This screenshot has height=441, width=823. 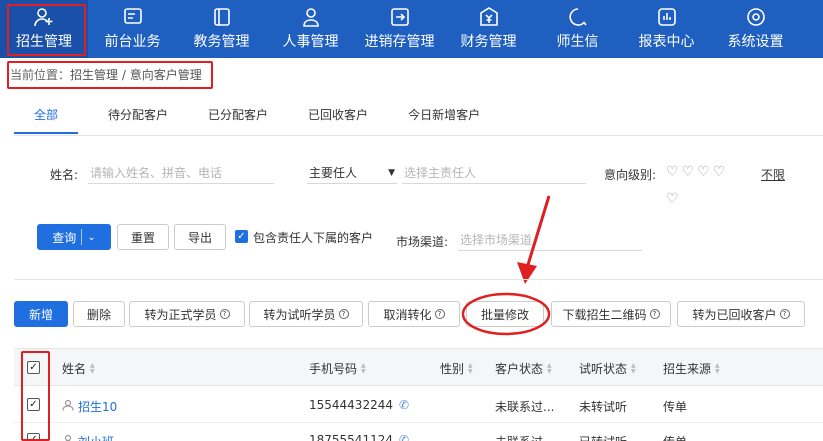 What do you see at coordinates (180, 314) in the screenshot?
I see `to-student-label: 转为正式学员` at bounding box center [180, 314].